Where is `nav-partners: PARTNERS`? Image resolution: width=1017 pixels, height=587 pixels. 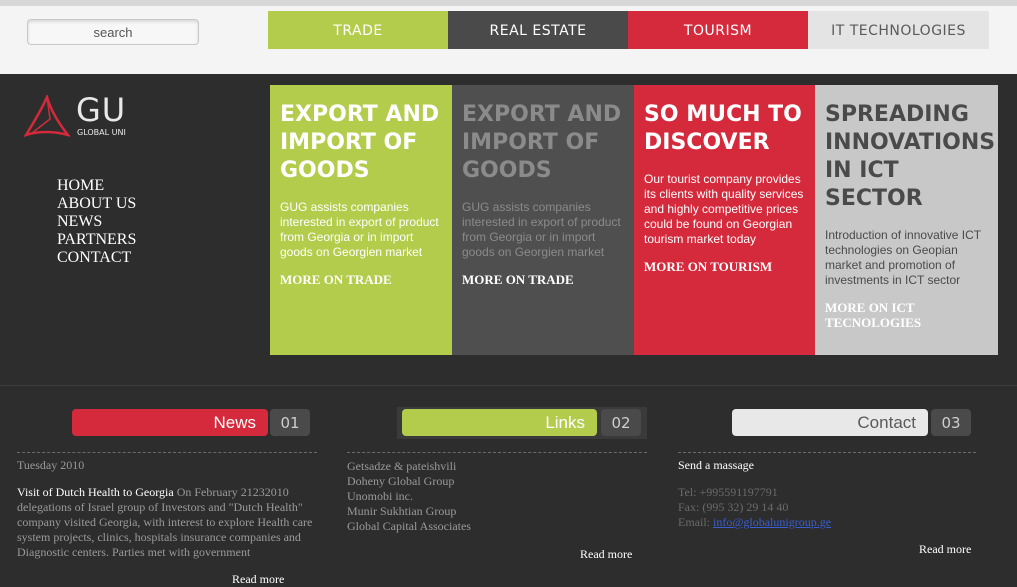
nav-partners: PARTNERS is located at coordinates (96, 240).